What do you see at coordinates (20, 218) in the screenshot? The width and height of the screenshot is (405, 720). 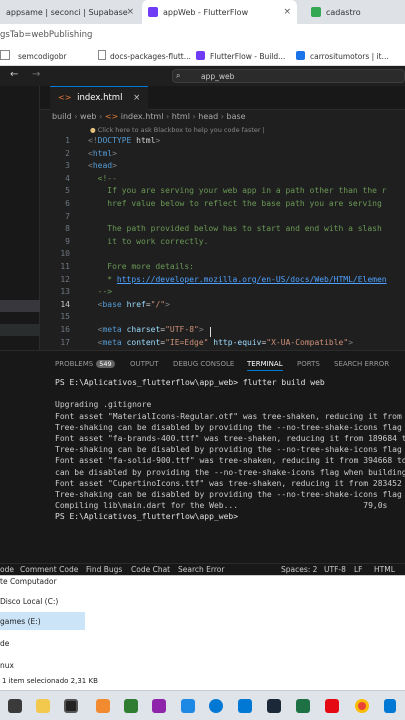 I see `explorer-sidebar` at bounding box center [20, 218].